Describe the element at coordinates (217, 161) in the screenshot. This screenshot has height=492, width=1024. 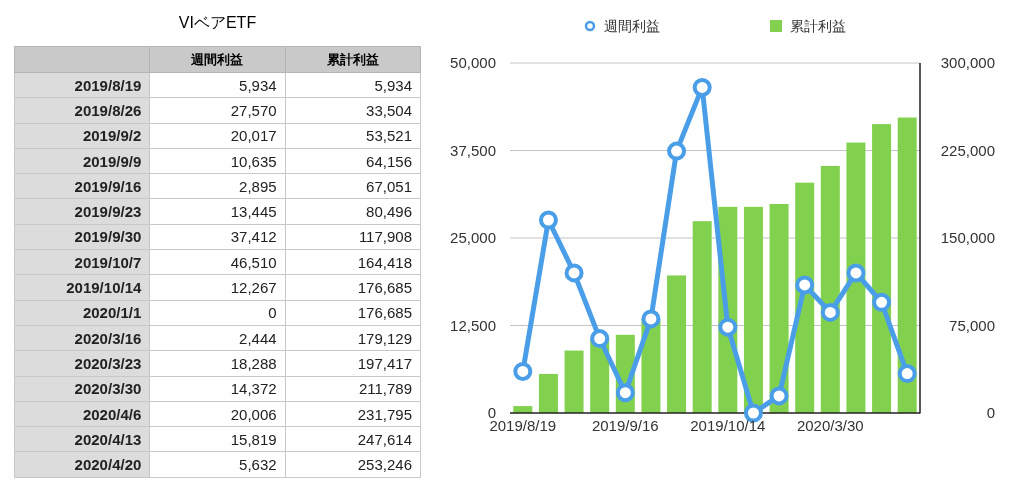
I see `table-cell: 10,635` at that location.